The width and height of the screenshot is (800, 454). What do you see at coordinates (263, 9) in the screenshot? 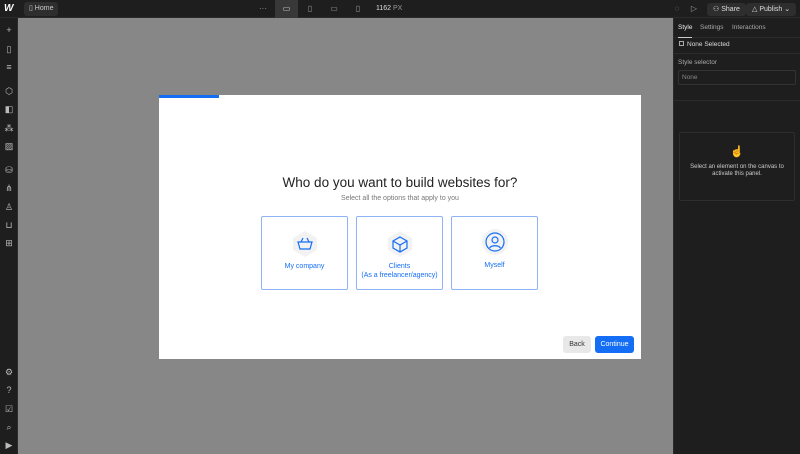
I see `more-button: ···` at bounding box center [263, 9].